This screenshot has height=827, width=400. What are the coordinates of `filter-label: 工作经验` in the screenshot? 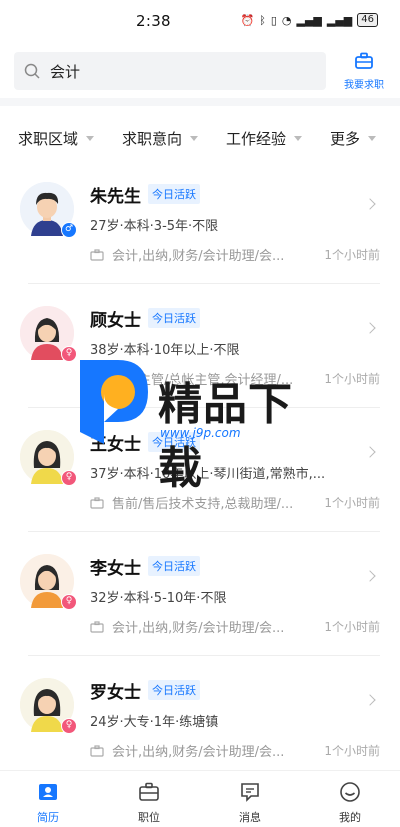 It's located at (256, 139).